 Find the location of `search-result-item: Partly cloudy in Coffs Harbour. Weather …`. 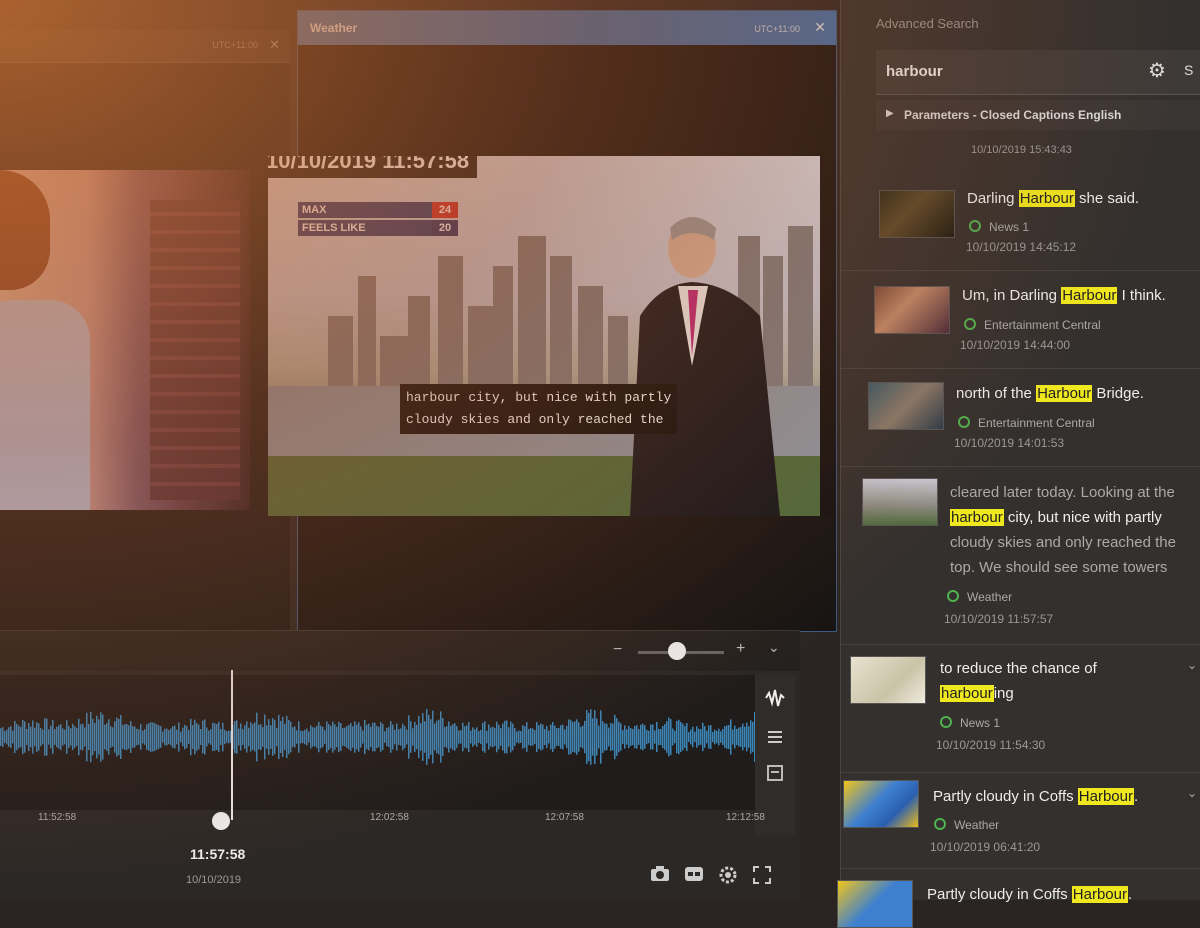

search-result-item: Partly cloudy in Coffs Harbour. Weather … is located at coordinates (1020, 820).